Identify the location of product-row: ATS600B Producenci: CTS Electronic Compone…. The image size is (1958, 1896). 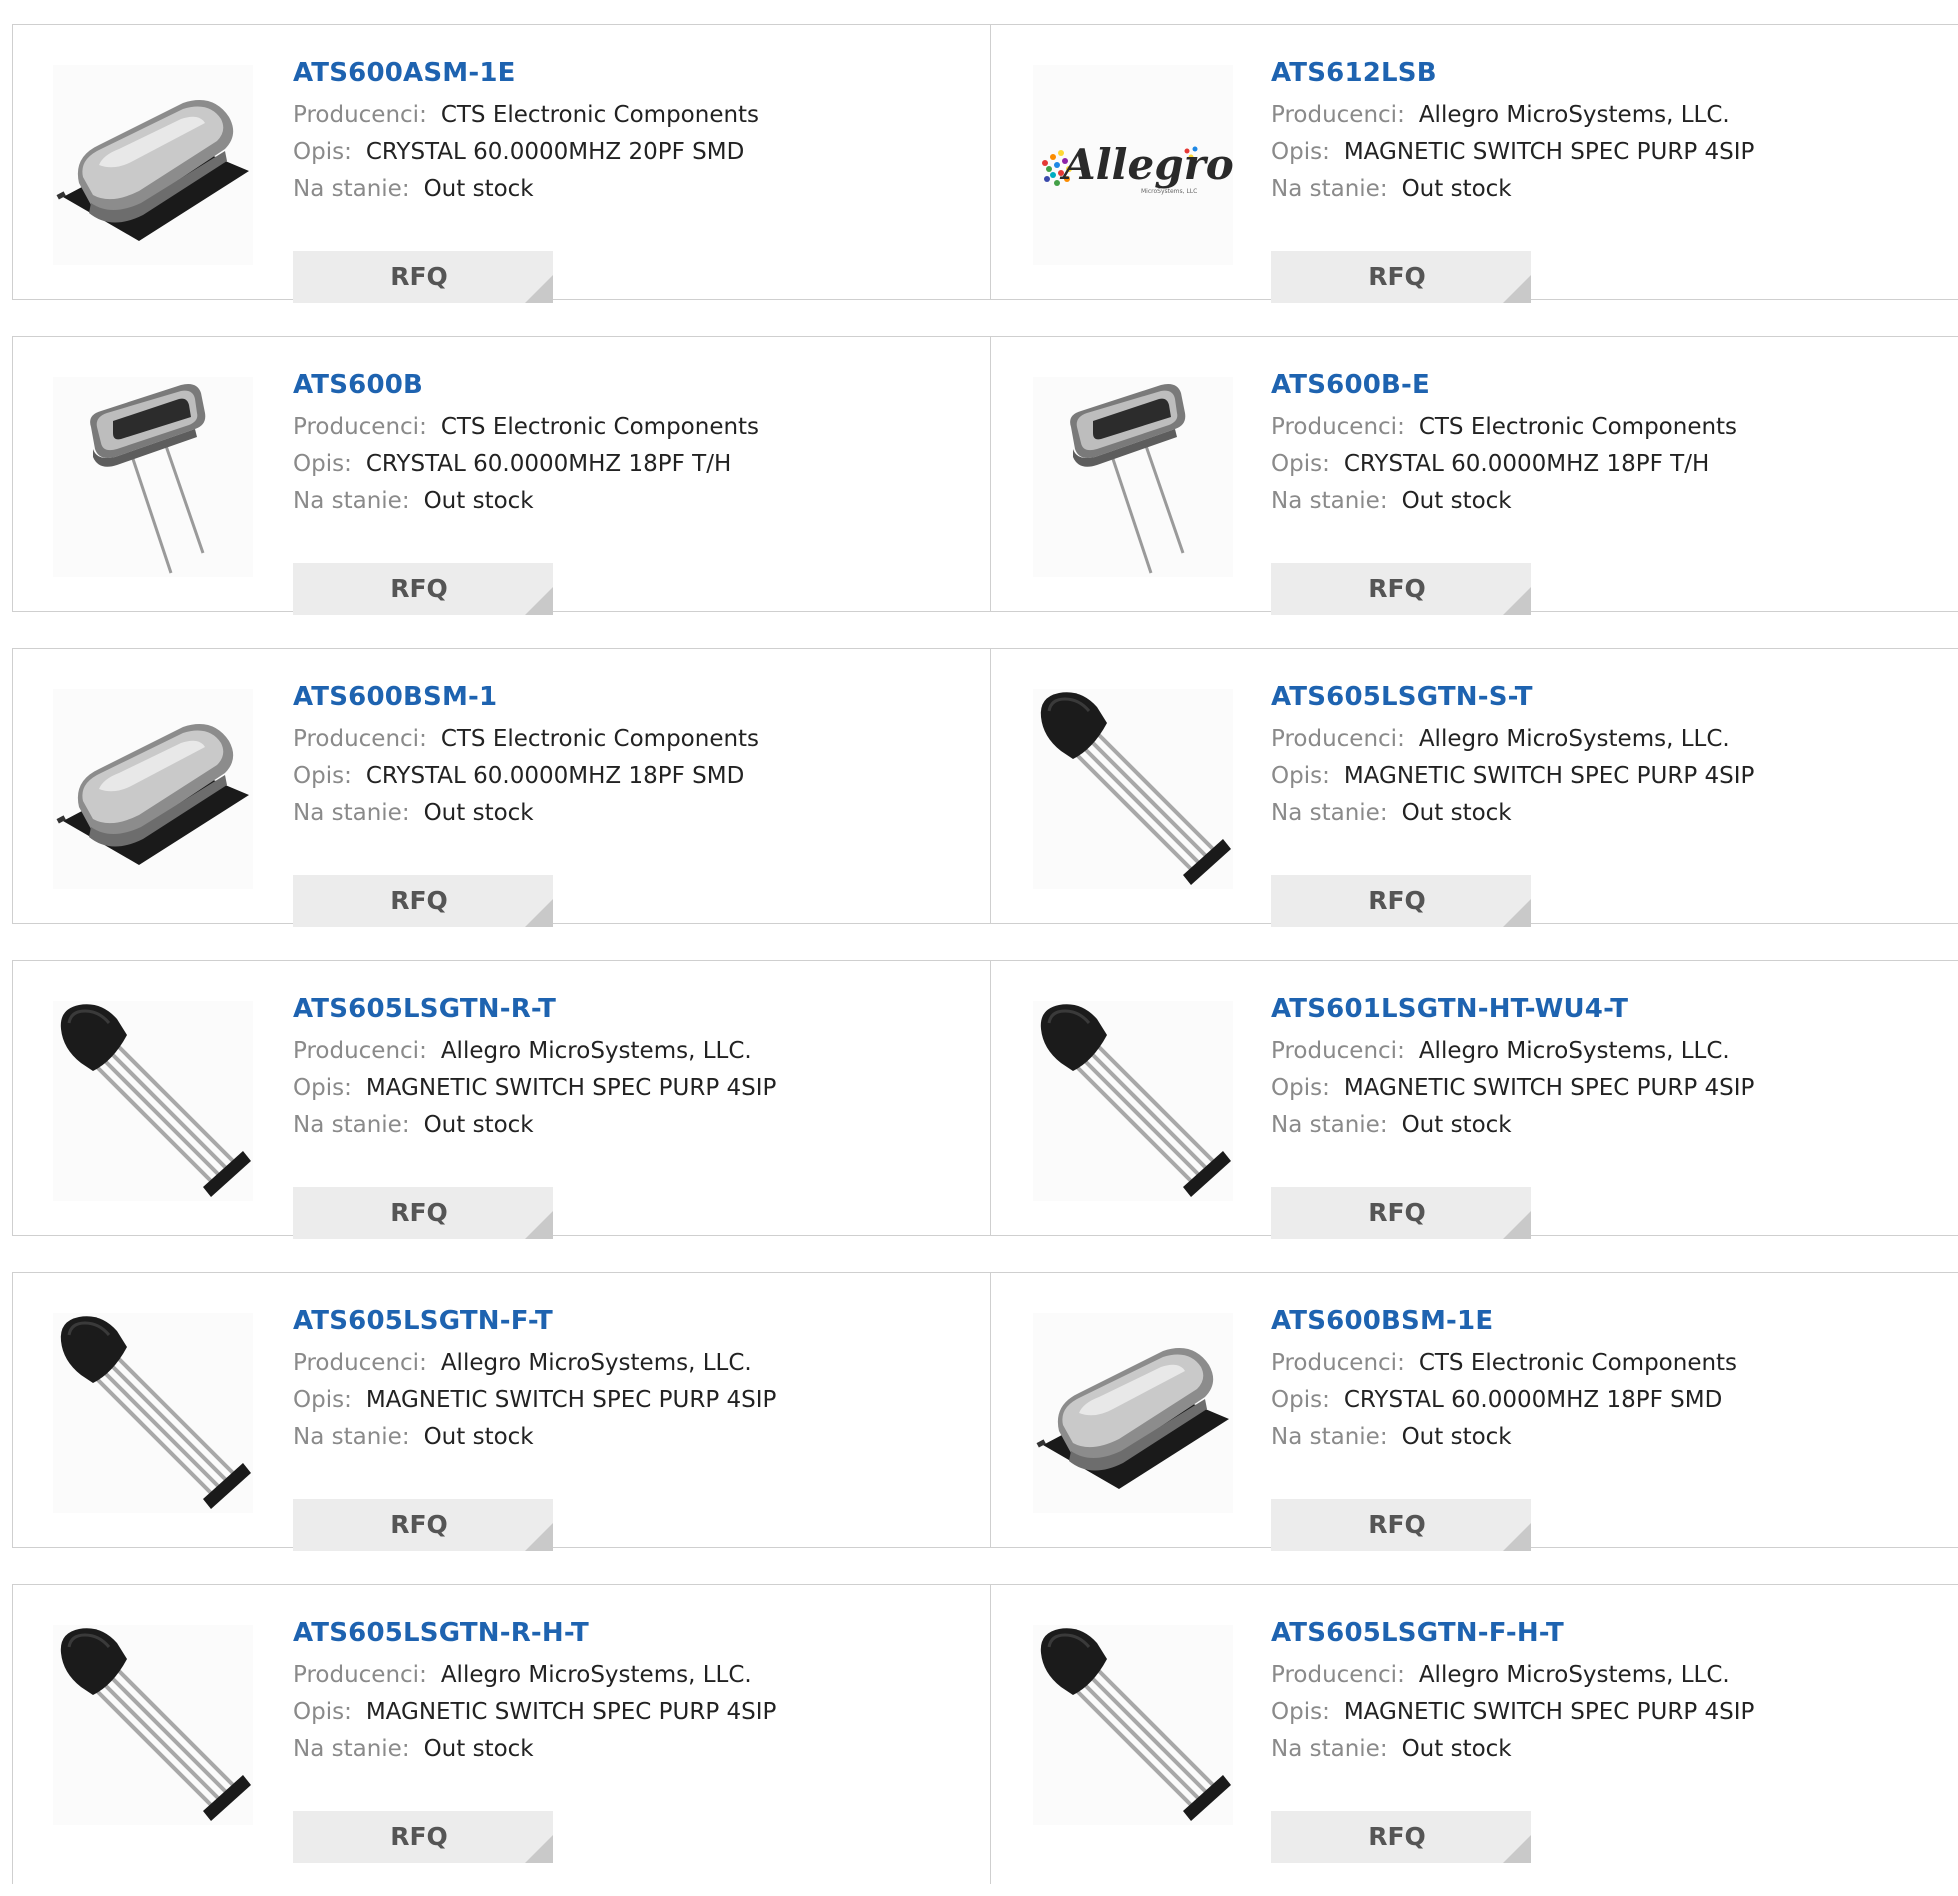
(985, 475).